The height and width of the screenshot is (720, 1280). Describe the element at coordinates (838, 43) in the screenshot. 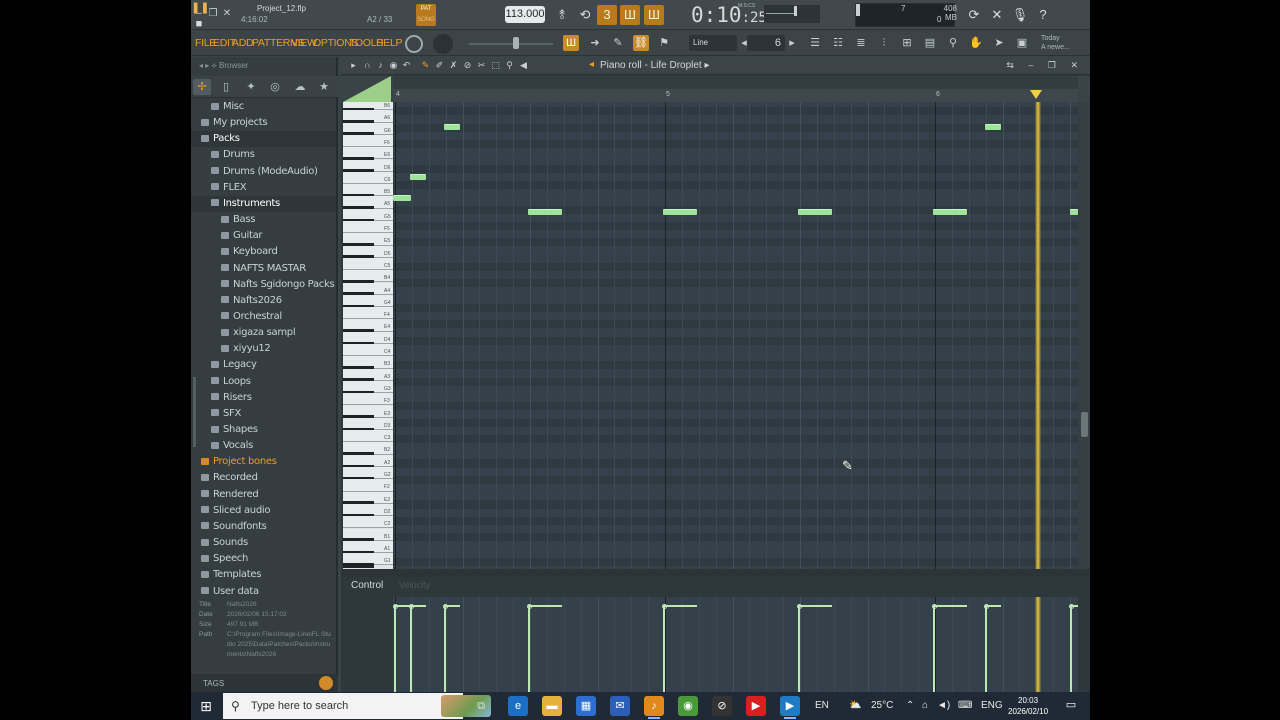

I see `pianoroll-icon: ☷` at that location.